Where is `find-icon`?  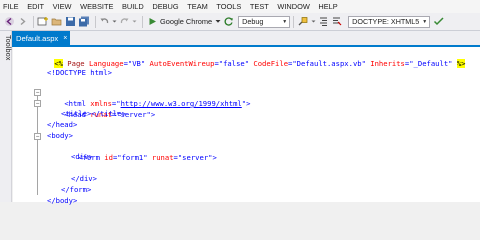
find-icon is located at coordinates (303, 22).